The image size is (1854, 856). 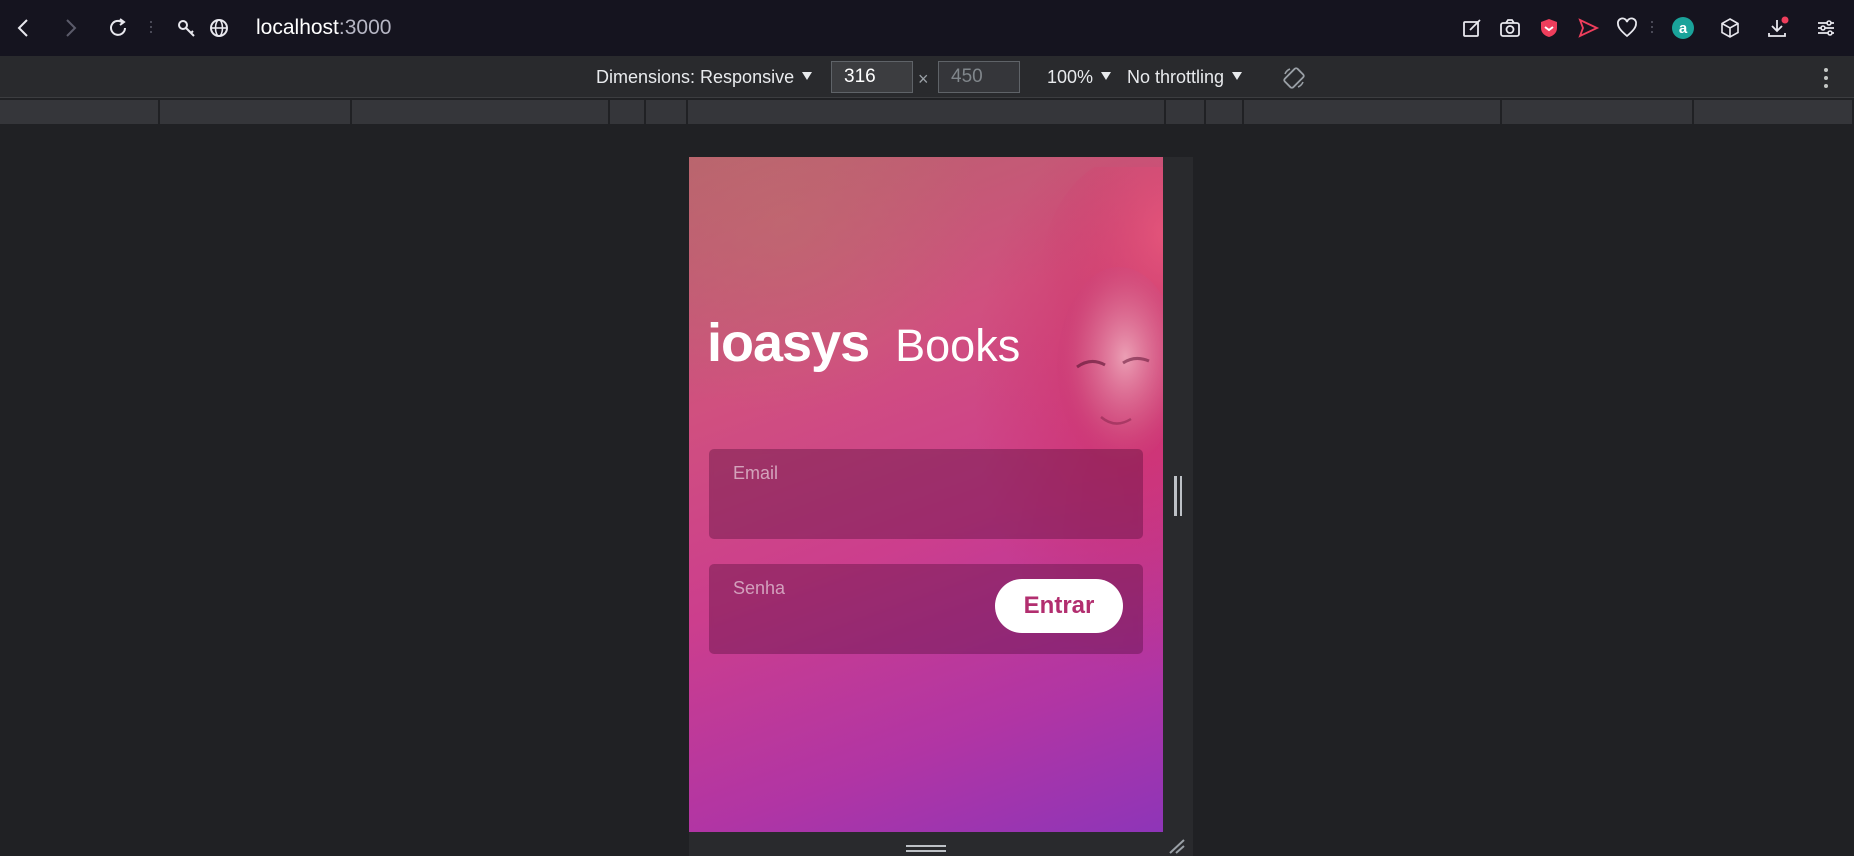 I want to click on times-symbol: ×, so click(x=923, y=79).